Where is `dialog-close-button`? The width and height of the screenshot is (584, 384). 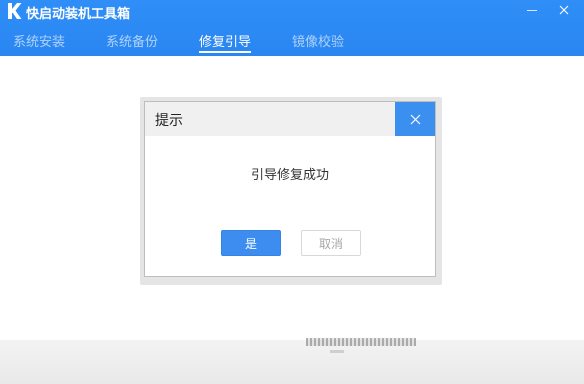 dialog-close-button is located at coordinates (415, 119).